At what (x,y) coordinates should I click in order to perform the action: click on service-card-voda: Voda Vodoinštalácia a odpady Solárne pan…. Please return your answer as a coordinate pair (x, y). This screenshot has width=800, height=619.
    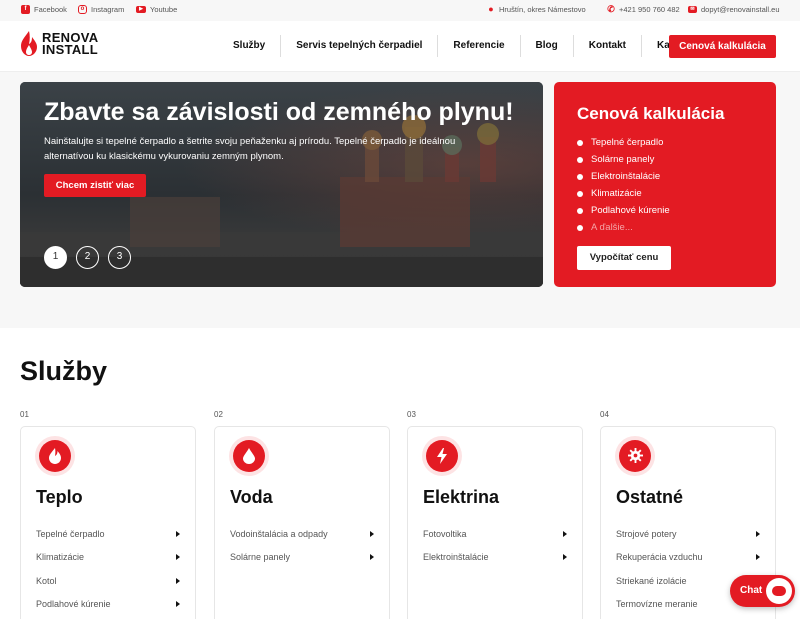
    Looking at the image, I should click on (302, 522).